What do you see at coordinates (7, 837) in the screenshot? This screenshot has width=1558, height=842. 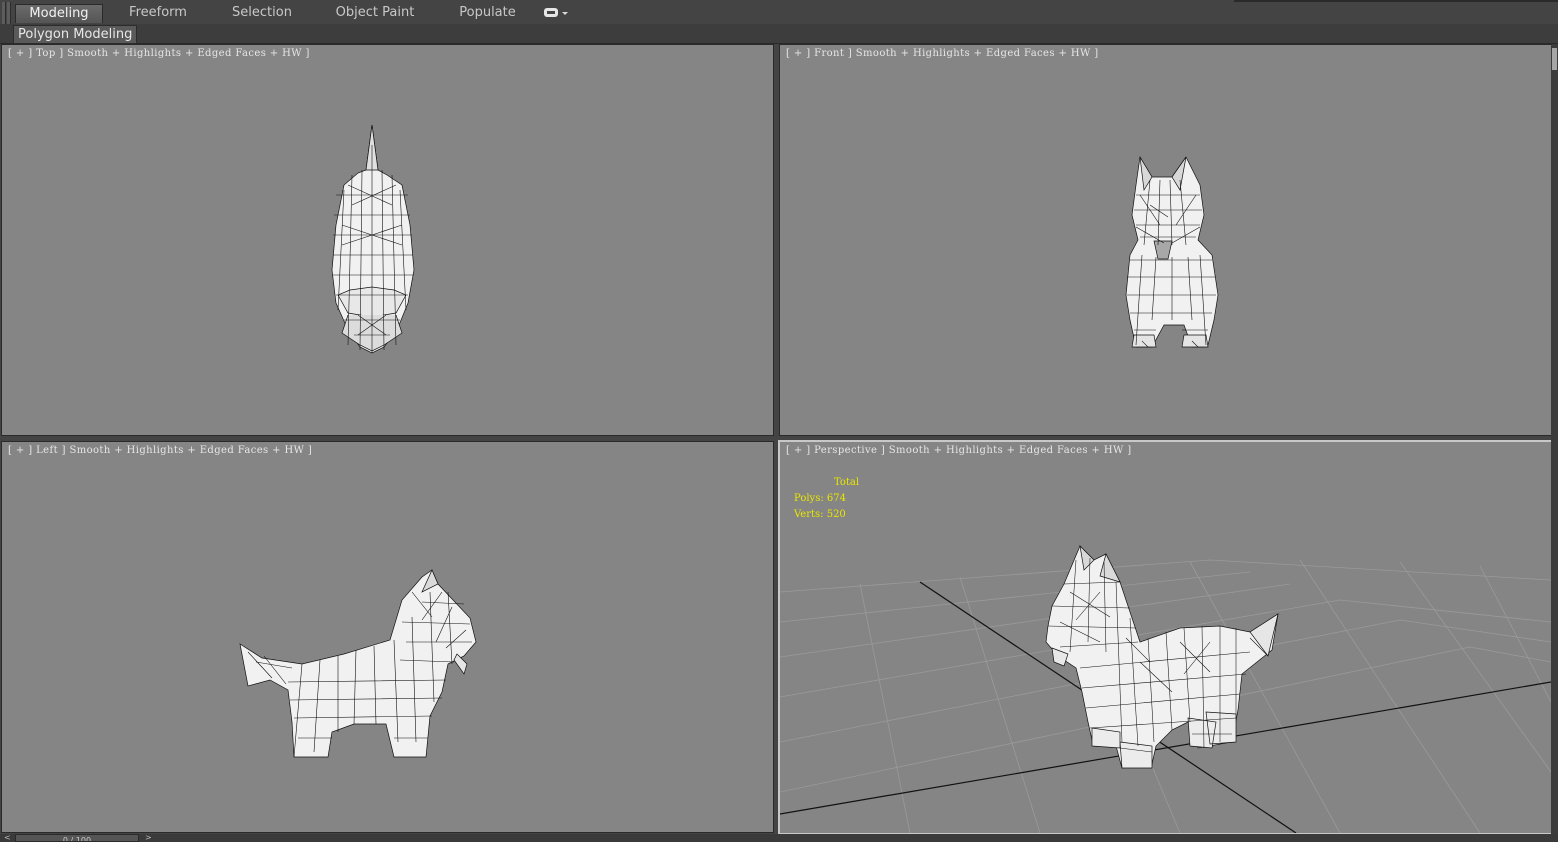 I see `time-prev-arrow-icon: <` at bounding box center [7, 837].